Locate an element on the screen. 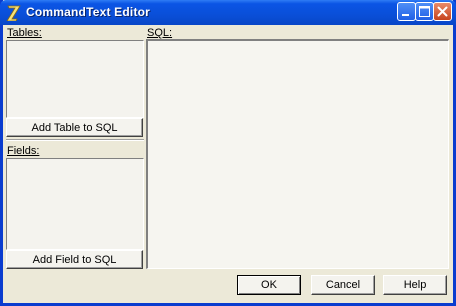 This screenshot has width=456, height=306. maximize-button is located at coordinates (424, 11).